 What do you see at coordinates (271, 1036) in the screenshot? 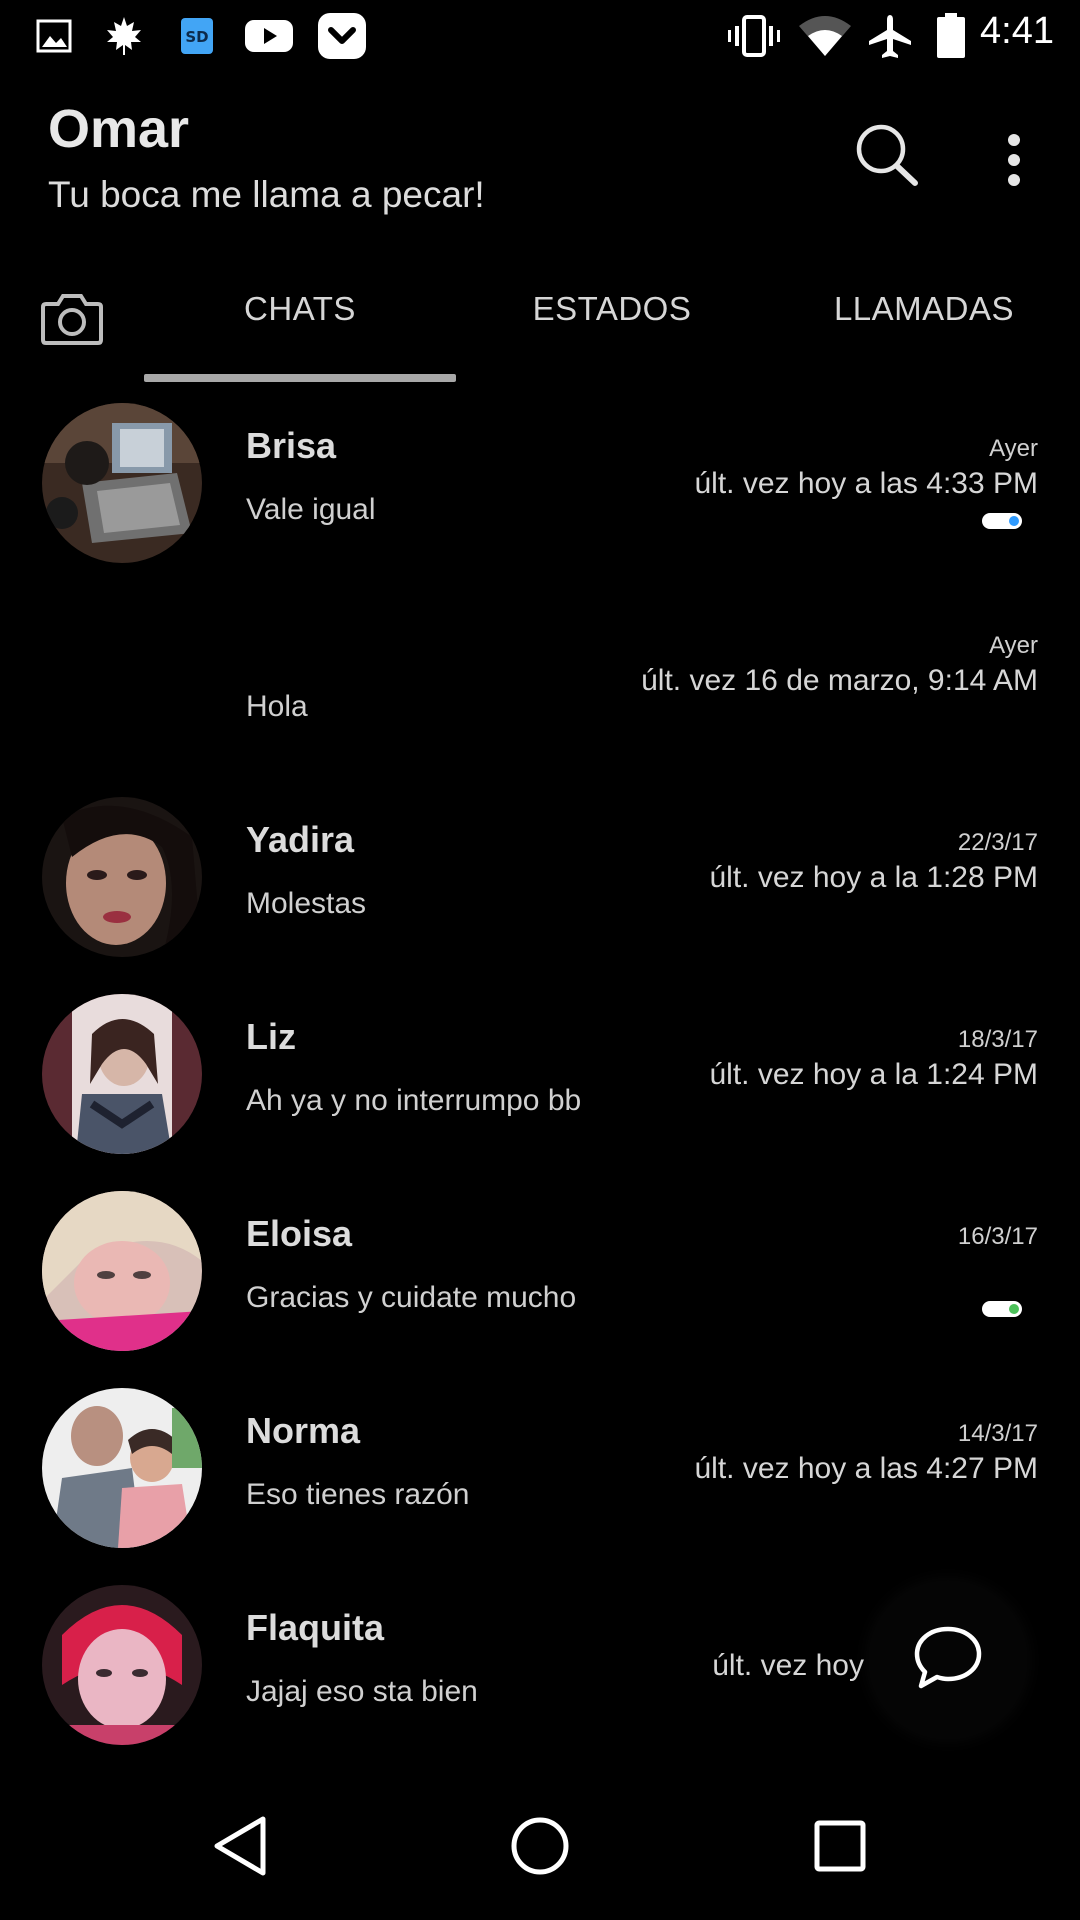
I see `chat-name: Liz` at bounding box center [271, 1036].